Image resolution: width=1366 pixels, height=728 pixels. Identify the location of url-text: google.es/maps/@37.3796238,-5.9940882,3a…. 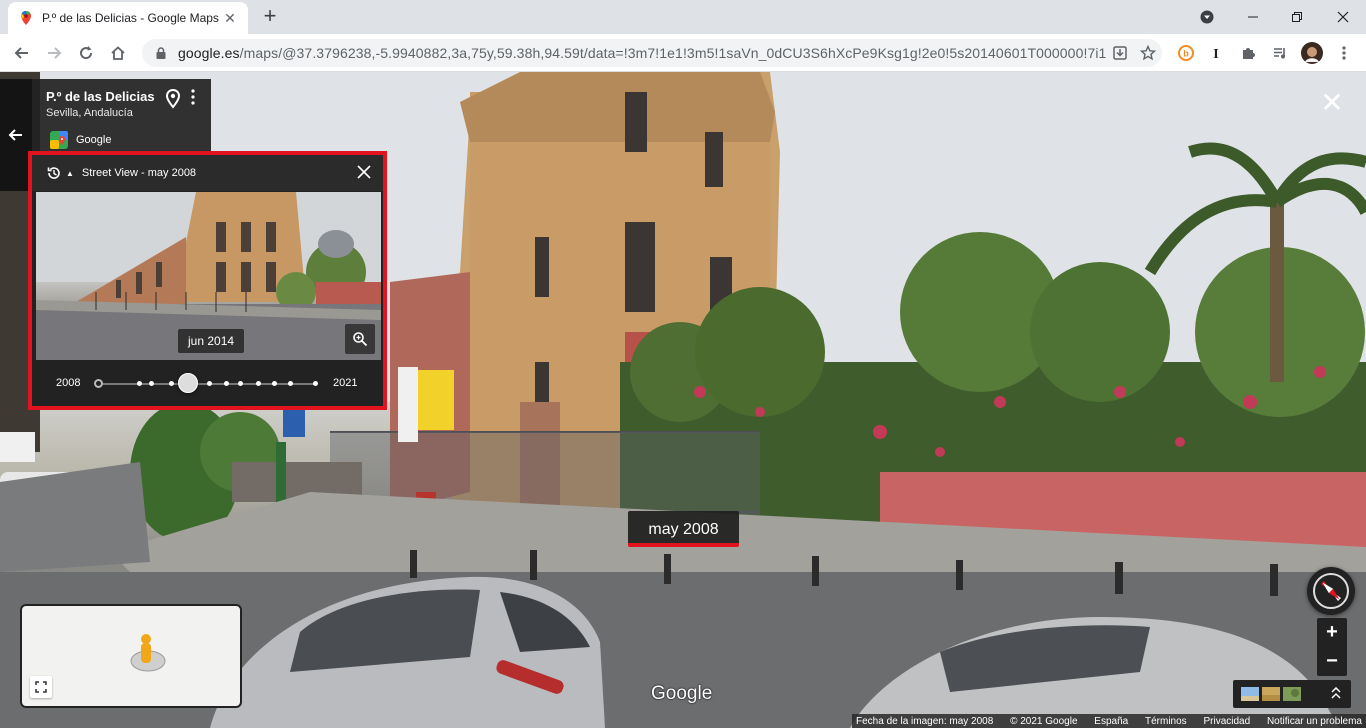
(642, 53).